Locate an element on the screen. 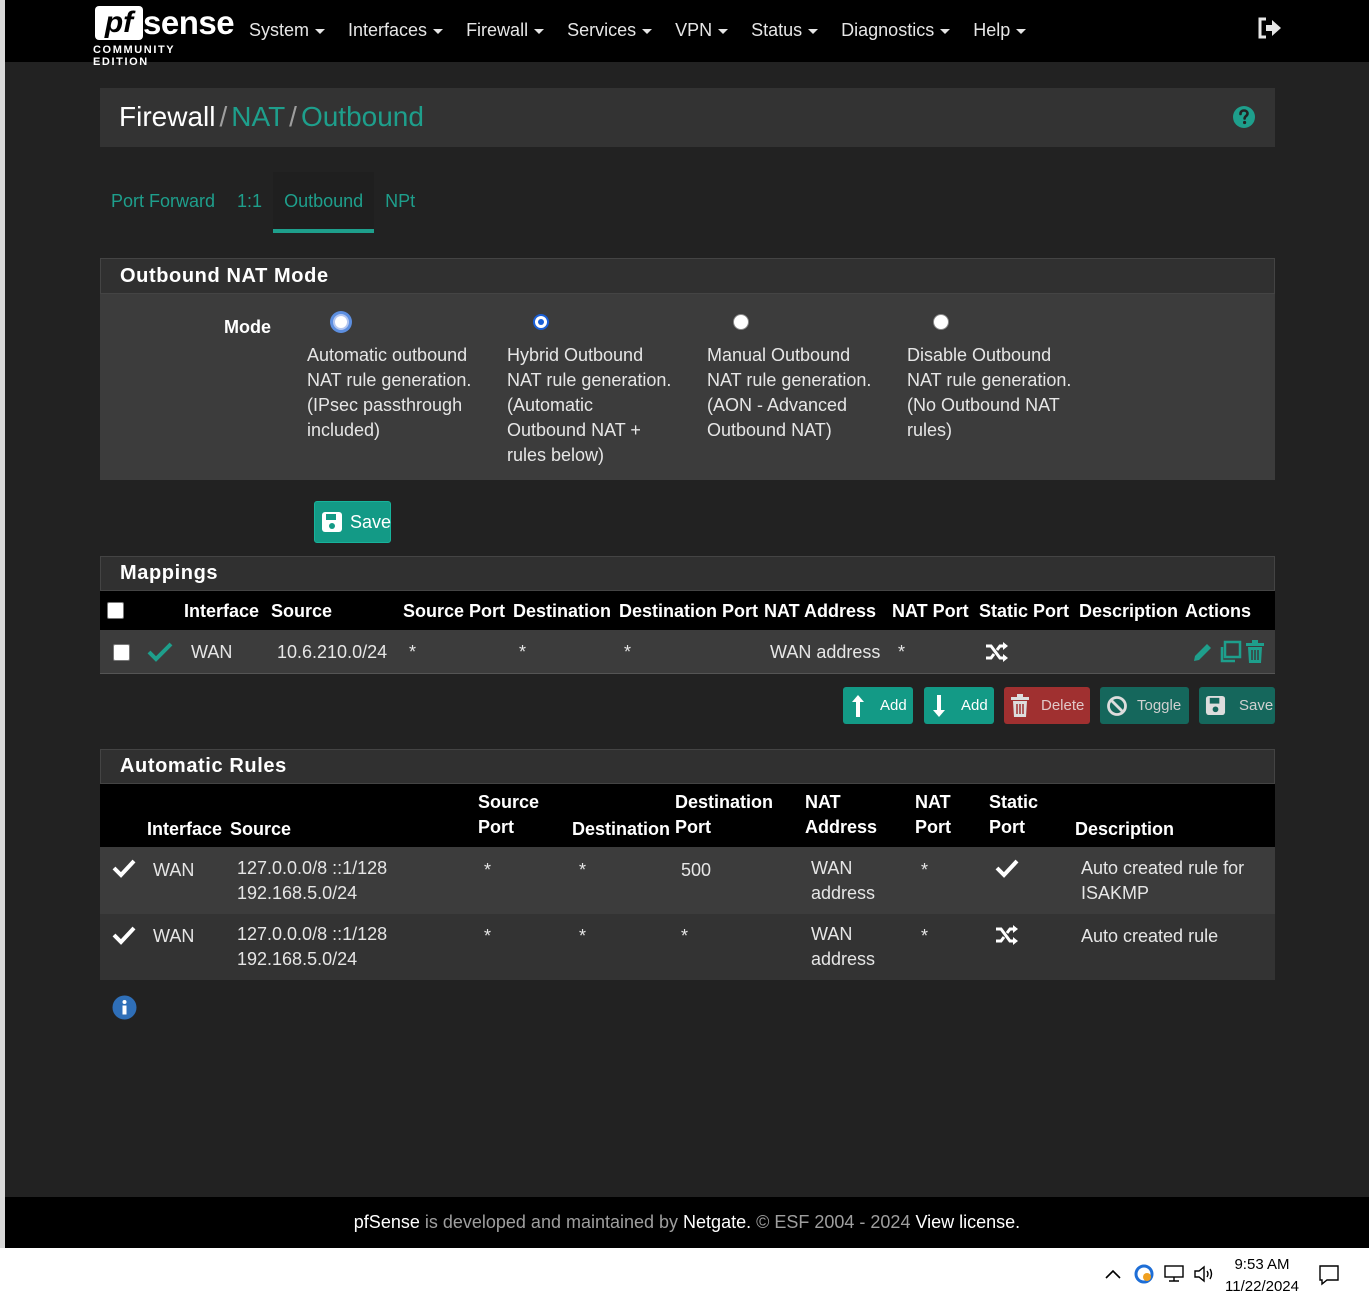  tab-port-forward: Port Forward is located at coordinates (163, 202).